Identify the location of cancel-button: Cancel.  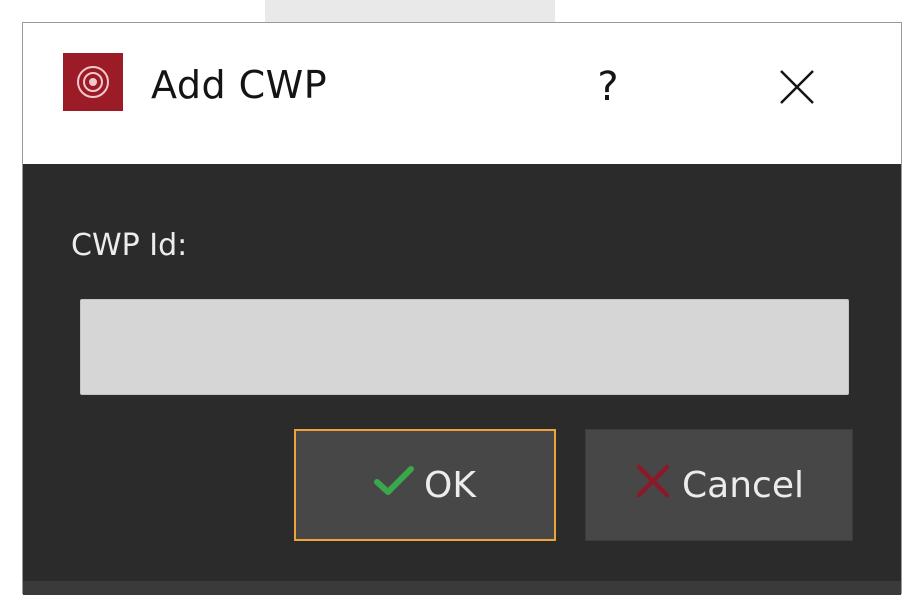
(719, 485).